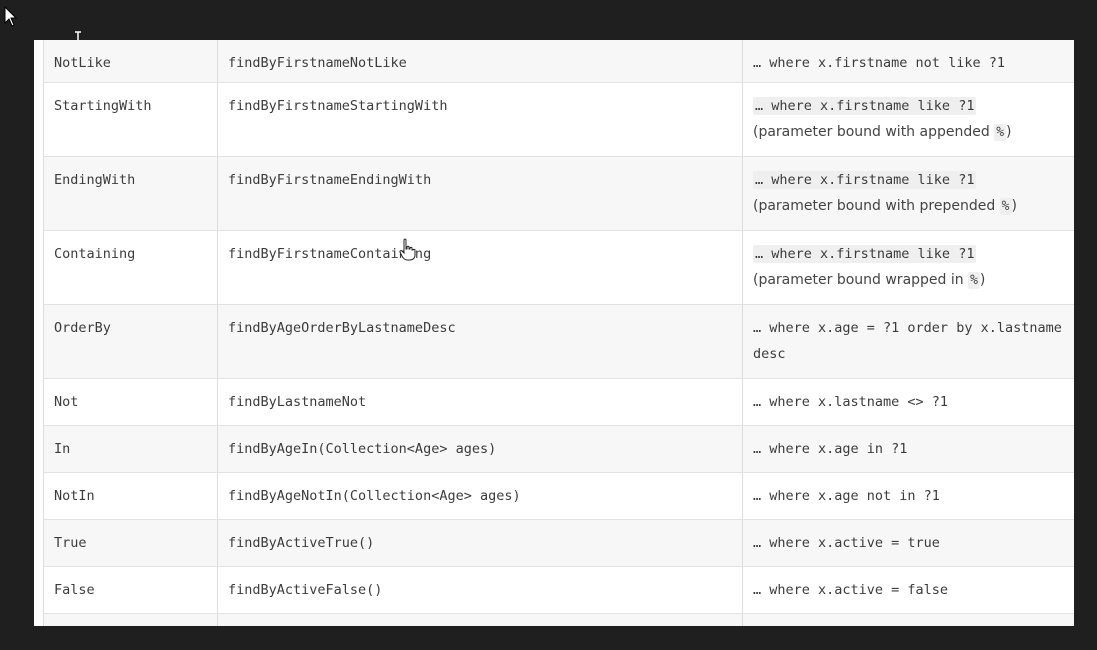  What do you see at coordinates (830, 448) in the screenshot?
I see `jpql-snippet: … where x.age in ?1` at bounding box center [830, 448].